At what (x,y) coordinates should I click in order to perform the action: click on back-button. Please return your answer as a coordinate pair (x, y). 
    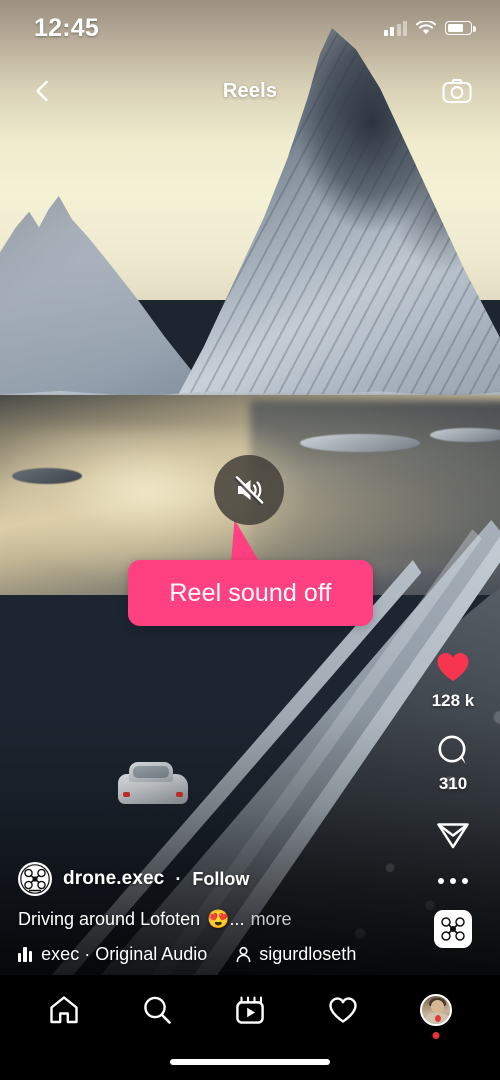
    Looking at the image, I should click on (43, 91).